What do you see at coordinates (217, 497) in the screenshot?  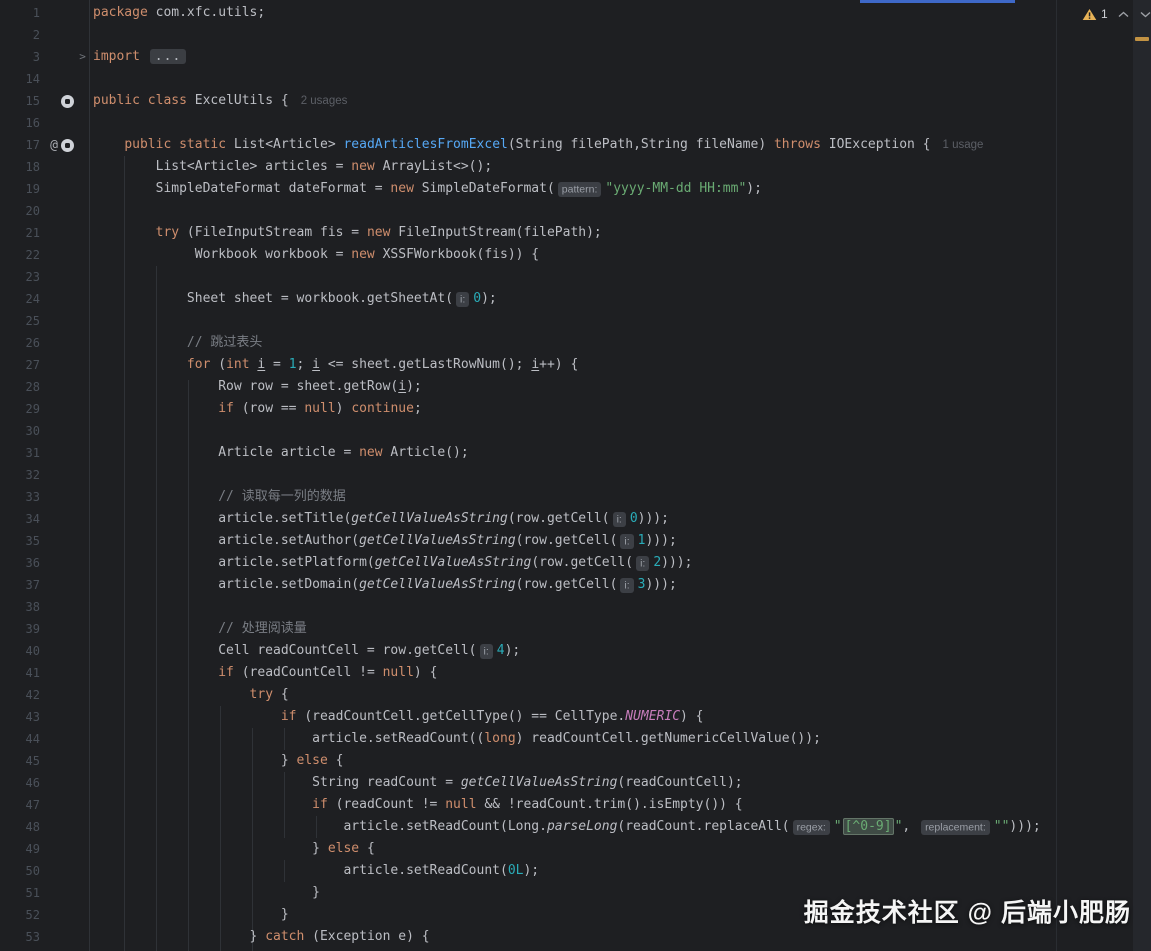 I see `code-text: // 读取每一列的数据` at bounding box center [217, 497].